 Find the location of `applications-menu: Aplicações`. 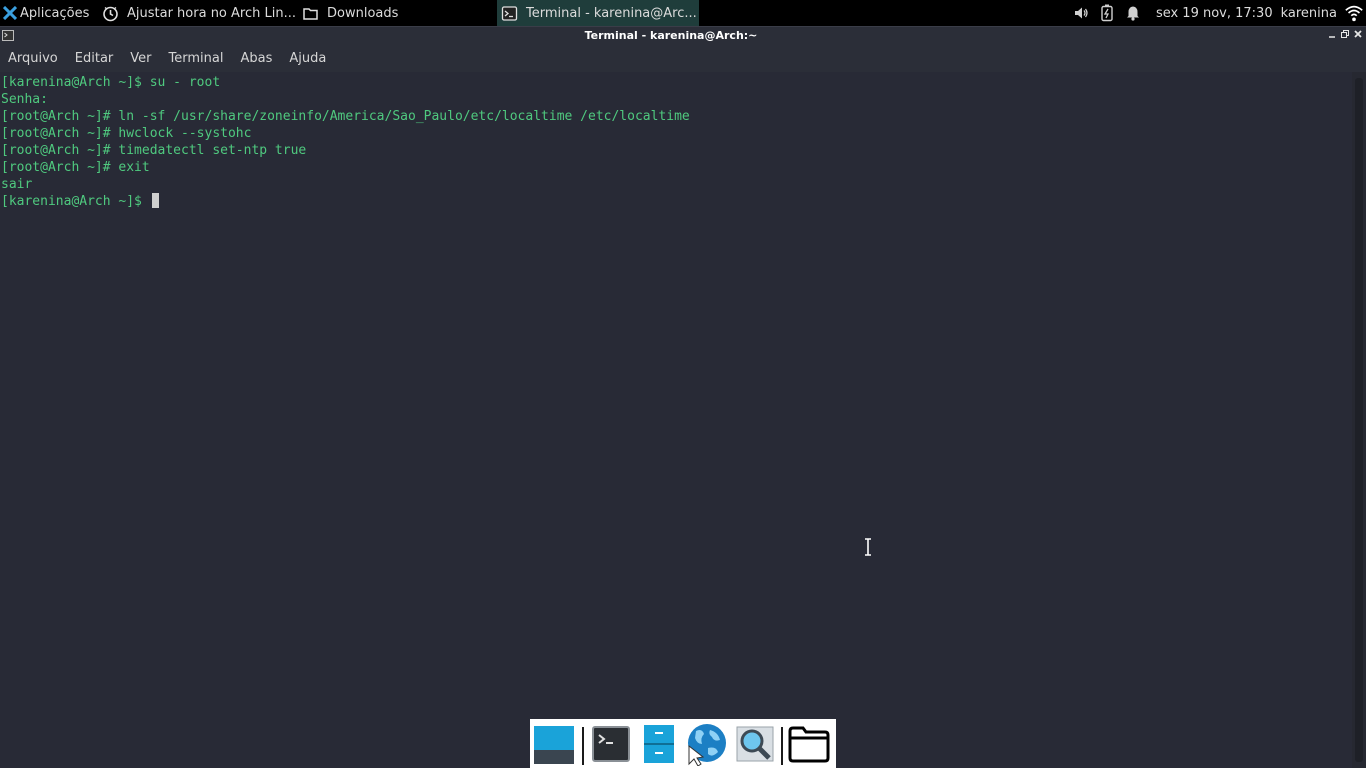

applications-menu: Aplicações is located at coordinates (48, 13).